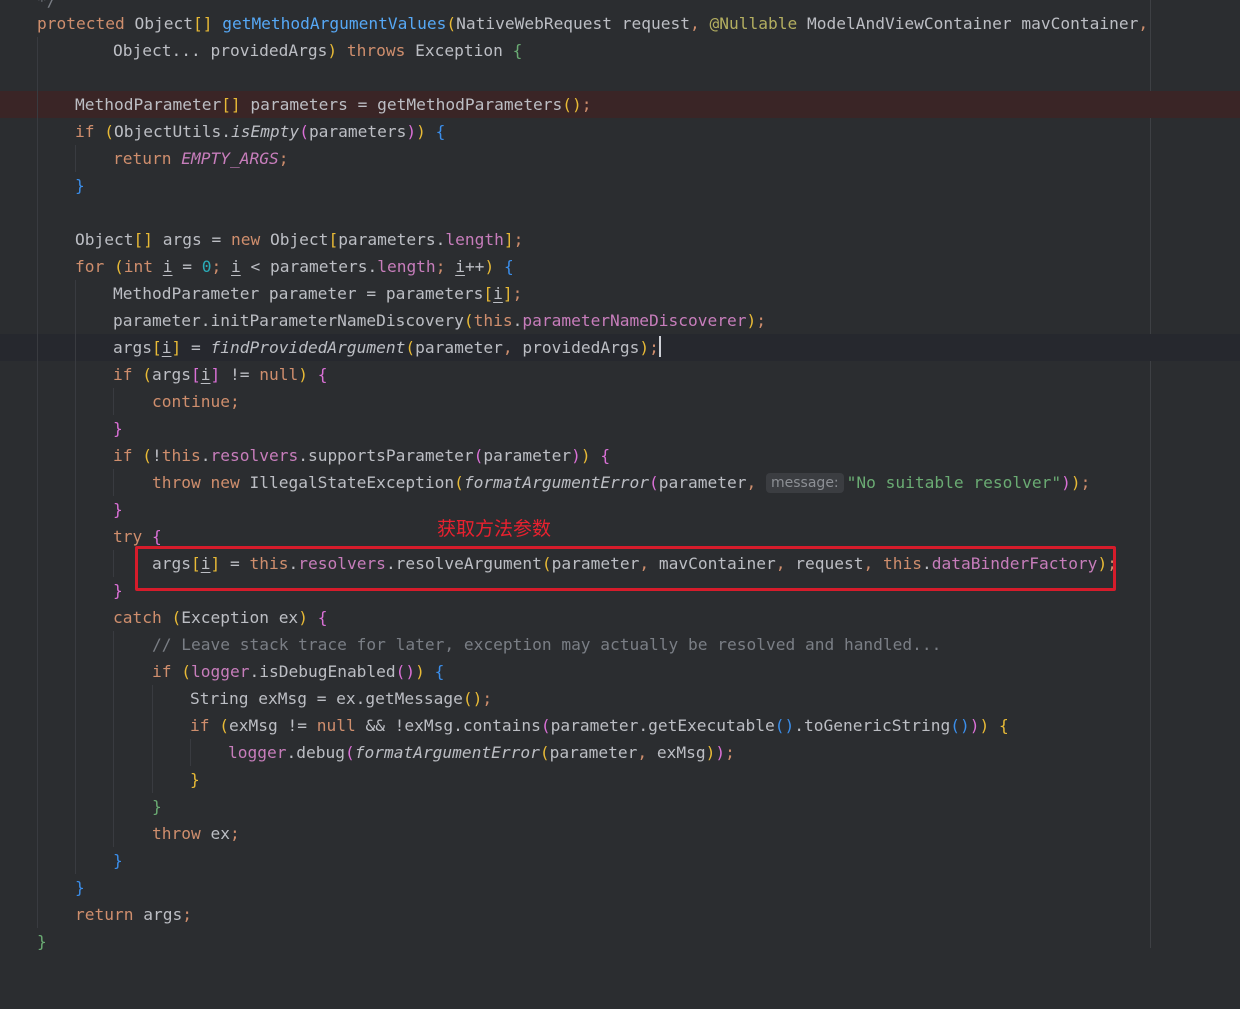 This screenshot has width=1240, height=1009. I want to click on code-text: catch (Exception ex) {, so click(220, 617).